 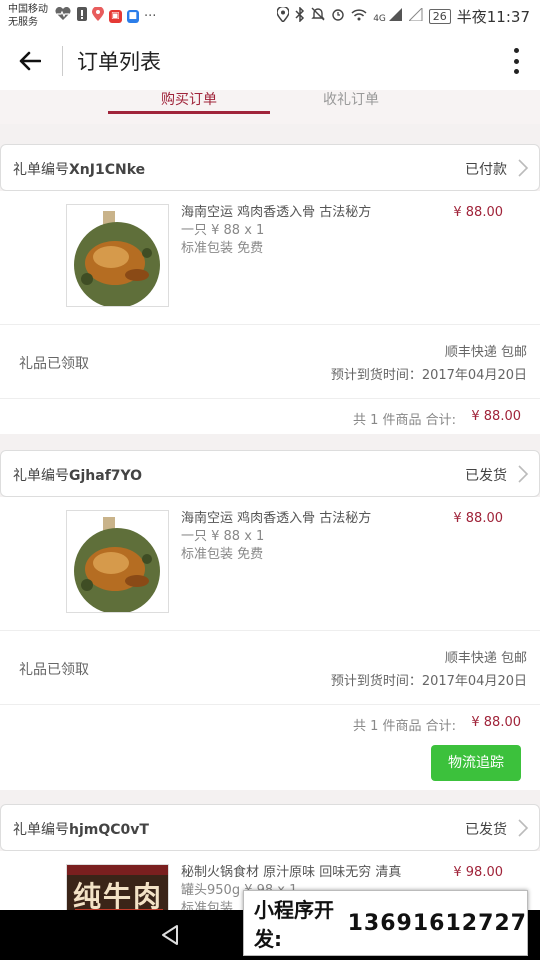 What do you see at coordinates (359, 16) in the screenshot?
I see `wifi-icon` at bounding box center [359, 16].